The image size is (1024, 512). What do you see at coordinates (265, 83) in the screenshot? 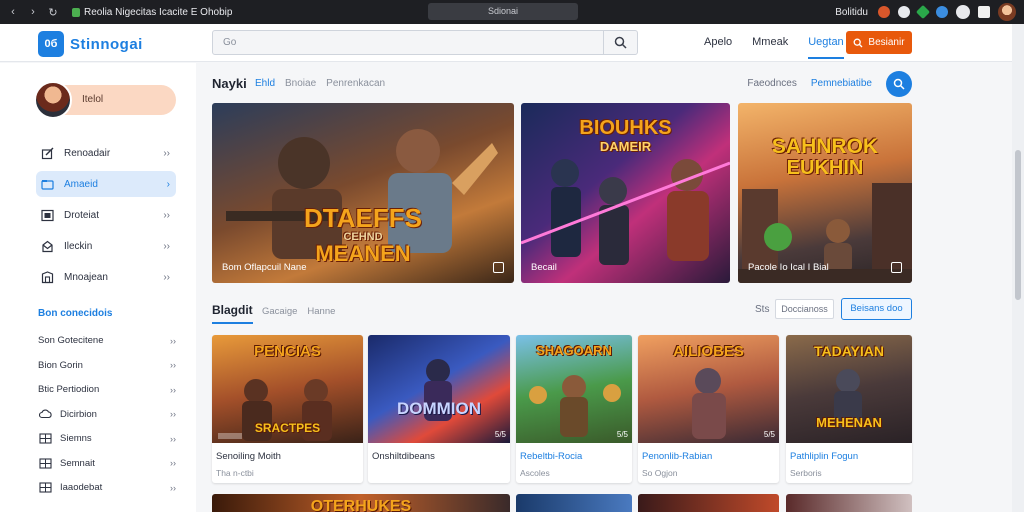
I see `tab-ehld: Ehld` at bounding box center [265, 83].